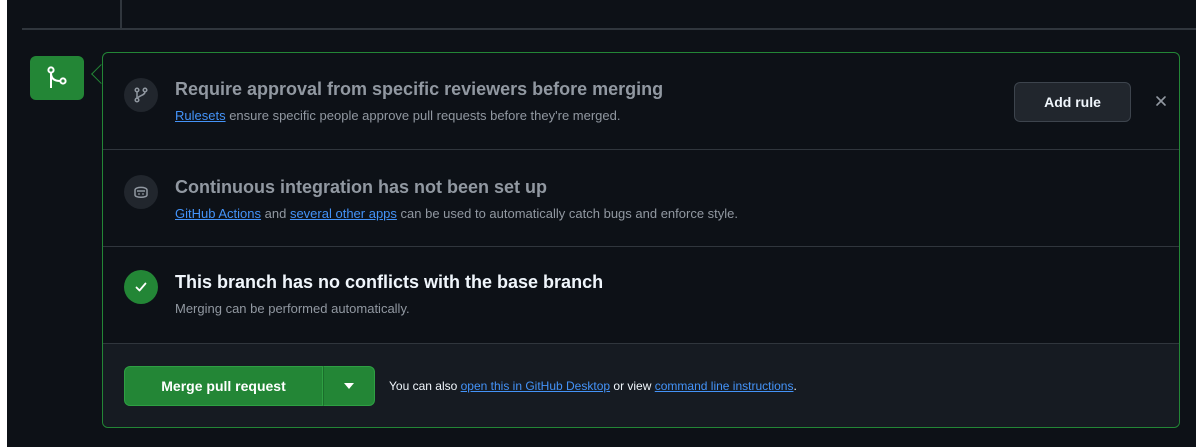 Image resolution: width=1196 pixels, height=447 pixels. Describe the element at coordinates (343, 213) in the screenshot. I see `other-apps-link: several other apps` at that location.